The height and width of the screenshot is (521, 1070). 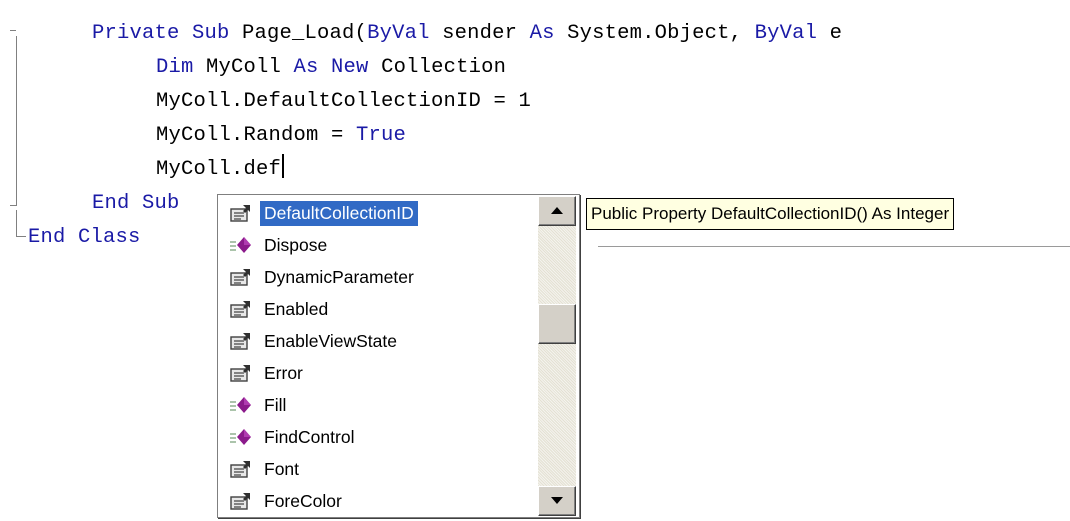 I want to click on completion-item: EnableViewState, so click(x=378, y=341).